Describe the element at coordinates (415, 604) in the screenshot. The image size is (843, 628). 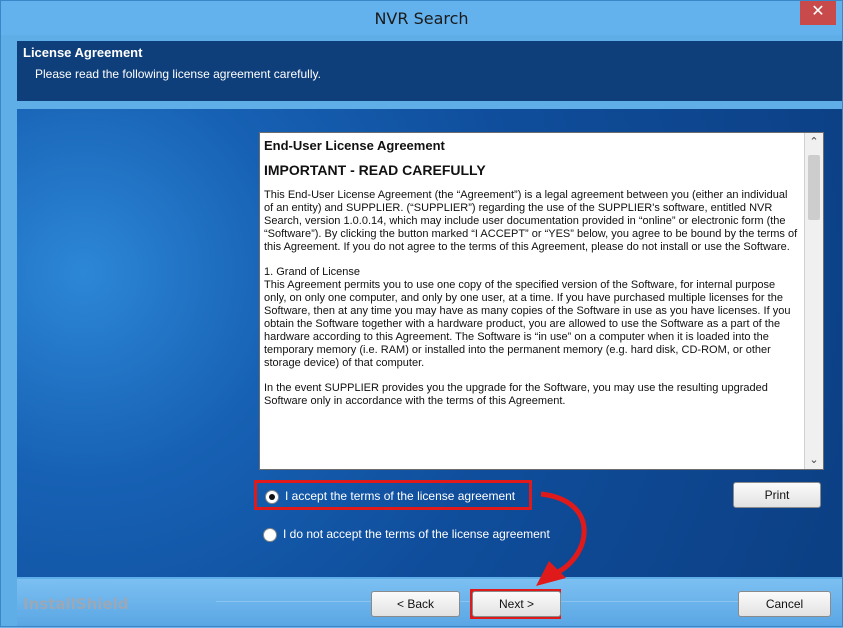
I see `back-button: < Back` at that location.